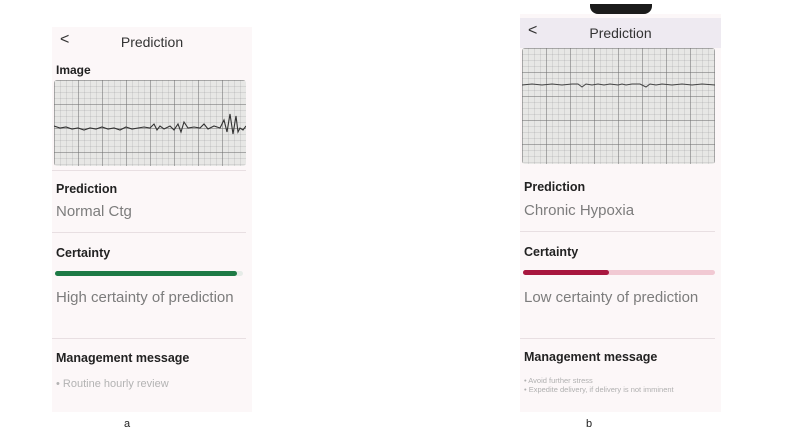 The width and height of the screenshot is (792, 439). What do you see at coordinates (145, 297) in the screenshot?
I see `certainty-text: High certainty of prediction` at bounding box center [145, 297].